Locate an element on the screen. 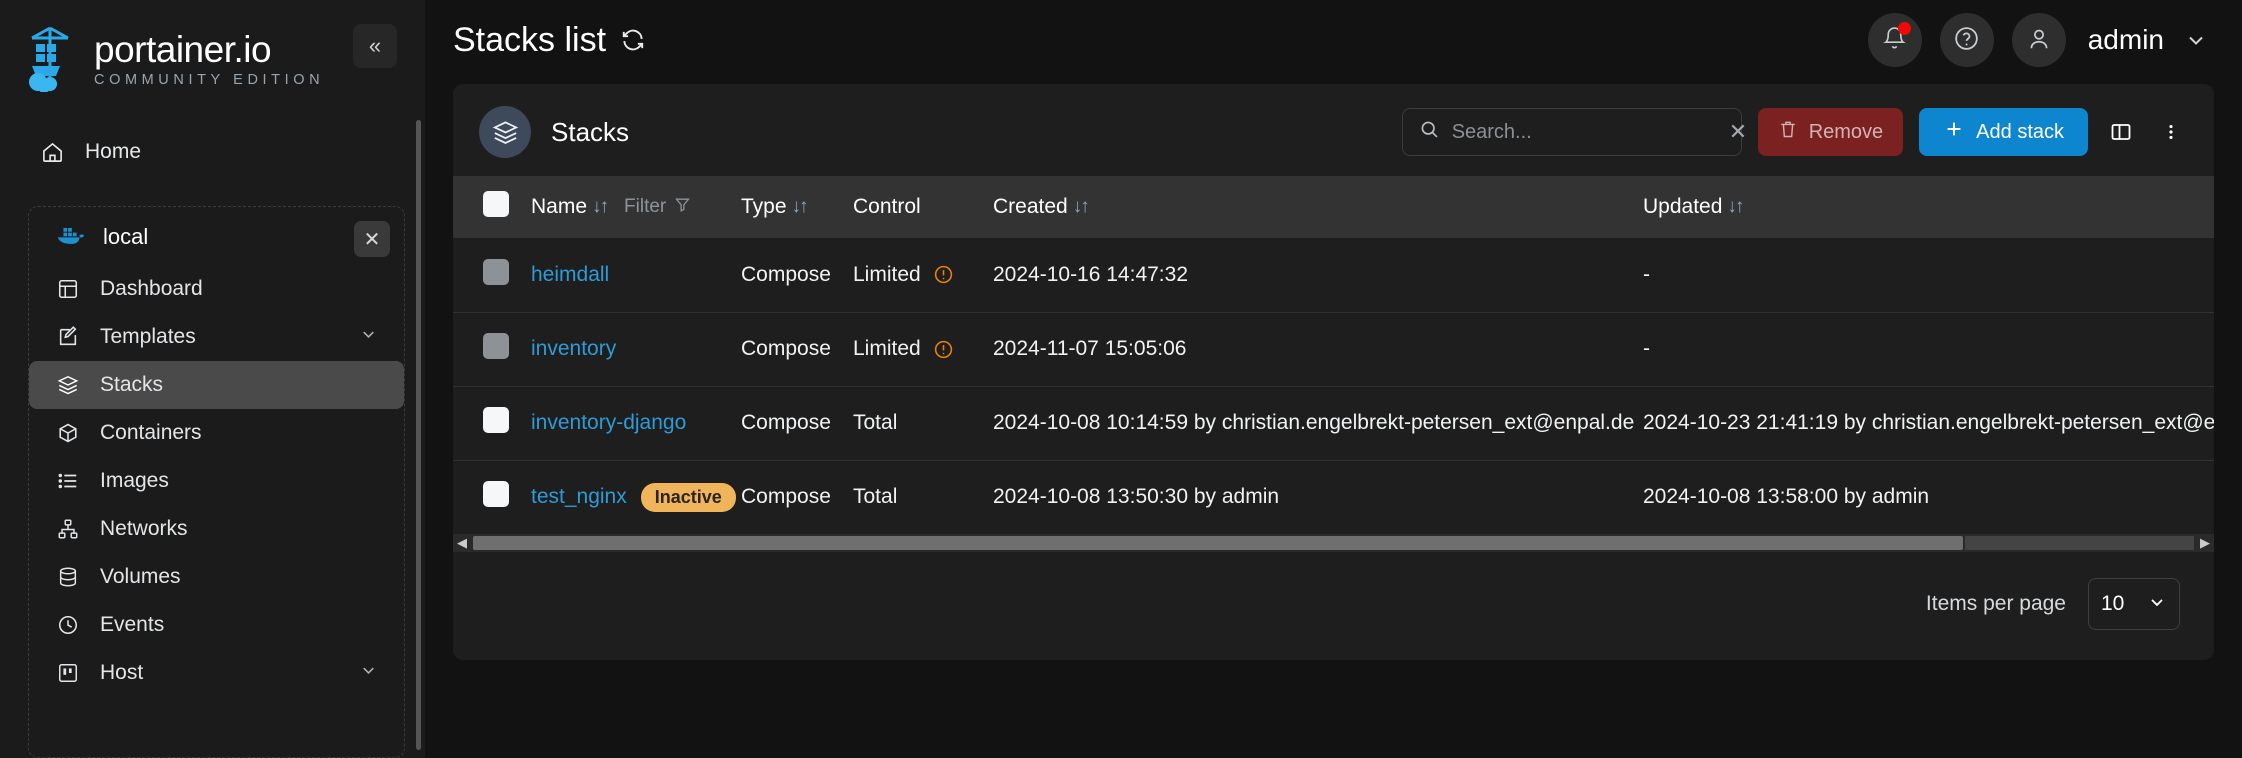  select-all-checkbox is located at coordinates (496, 204).